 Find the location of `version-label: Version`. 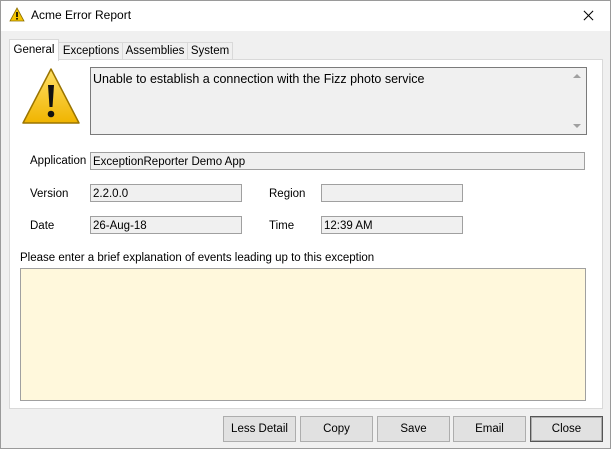

version-label: Version is located at coordinates (49, 194).